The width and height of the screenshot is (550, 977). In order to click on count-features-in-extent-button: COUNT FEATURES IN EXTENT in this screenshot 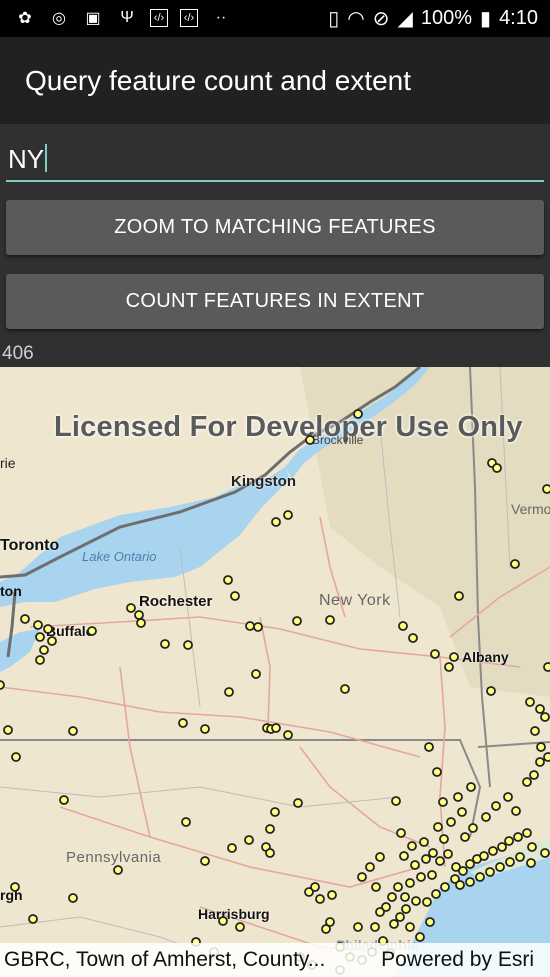, I will do `click(275, 301)`.